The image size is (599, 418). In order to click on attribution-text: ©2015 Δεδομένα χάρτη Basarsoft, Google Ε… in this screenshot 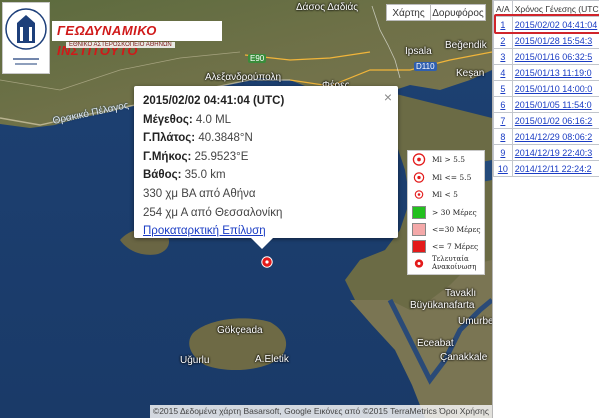, I will do `click(320, 411)`.